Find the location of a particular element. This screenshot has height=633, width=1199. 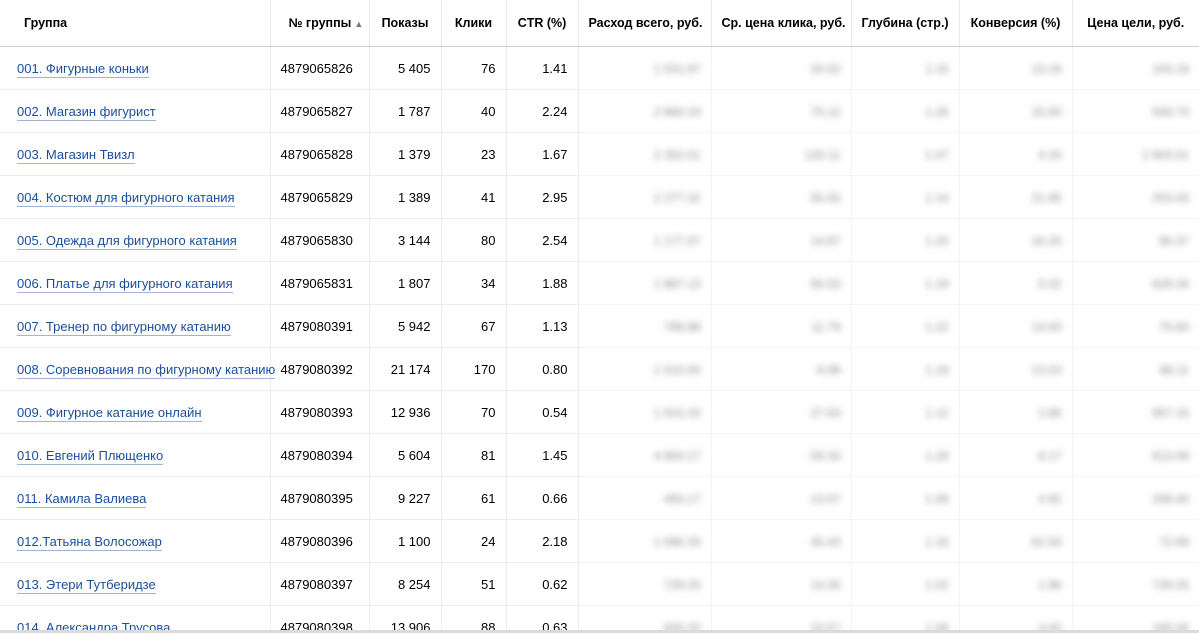

cell-group: 009. Фигурное катание онлайн is located at coordinates (135, 412).